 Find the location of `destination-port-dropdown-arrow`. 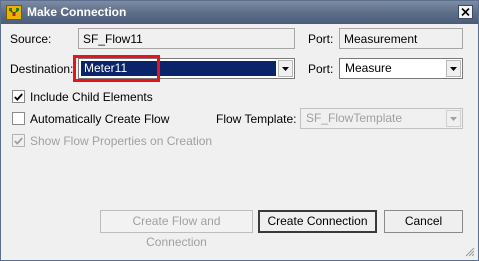

destination-port-dropdown-arrow is located at coordinates (453, 68).